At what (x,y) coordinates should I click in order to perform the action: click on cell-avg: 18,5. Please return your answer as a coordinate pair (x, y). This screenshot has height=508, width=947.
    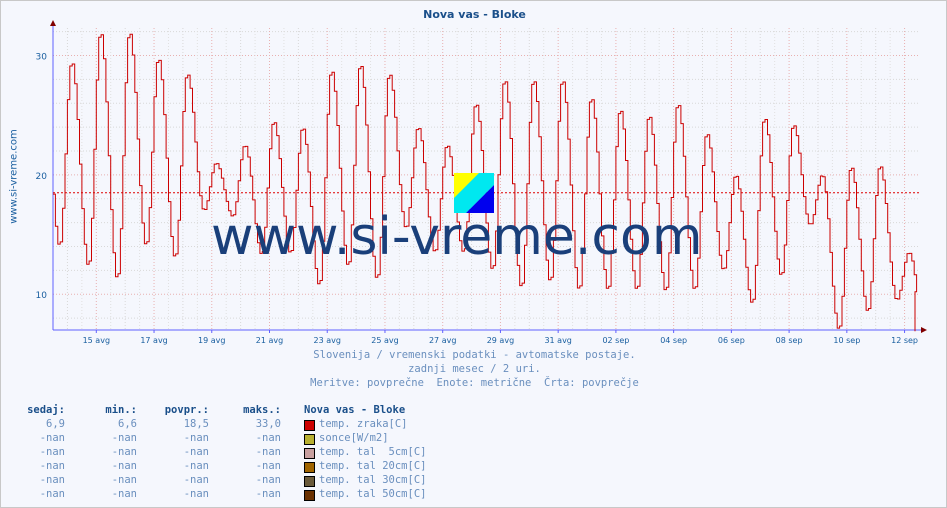
    Looking at the image, I should click on (196, 424).